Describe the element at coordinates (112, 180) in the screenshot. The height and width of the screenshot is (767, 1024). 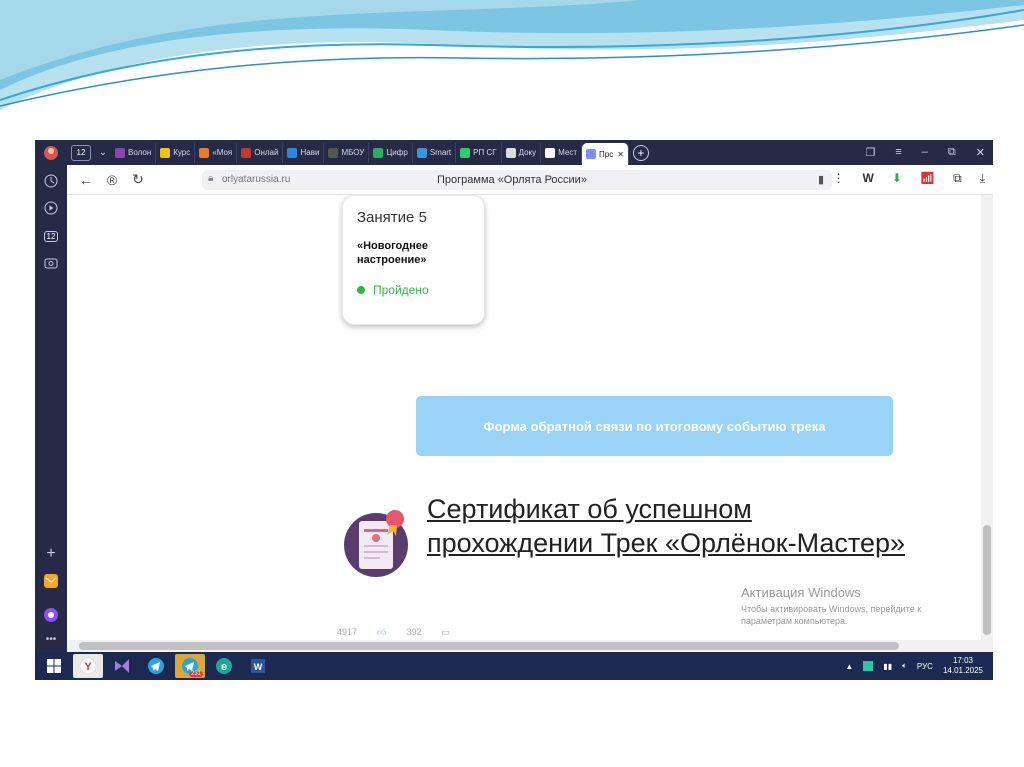
I see `yandex-protect-icon: ®` at that location.